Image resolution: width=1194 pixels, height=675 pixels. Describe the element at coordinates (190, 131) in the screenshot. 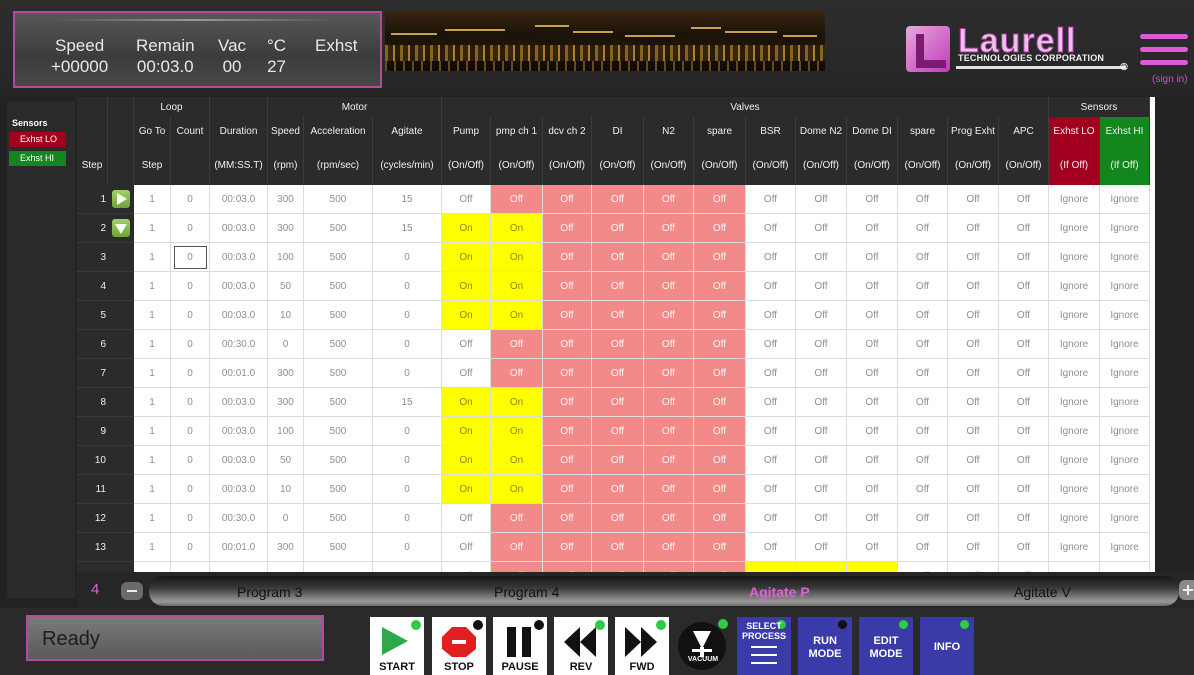

I see `column-header: Count` at that location.